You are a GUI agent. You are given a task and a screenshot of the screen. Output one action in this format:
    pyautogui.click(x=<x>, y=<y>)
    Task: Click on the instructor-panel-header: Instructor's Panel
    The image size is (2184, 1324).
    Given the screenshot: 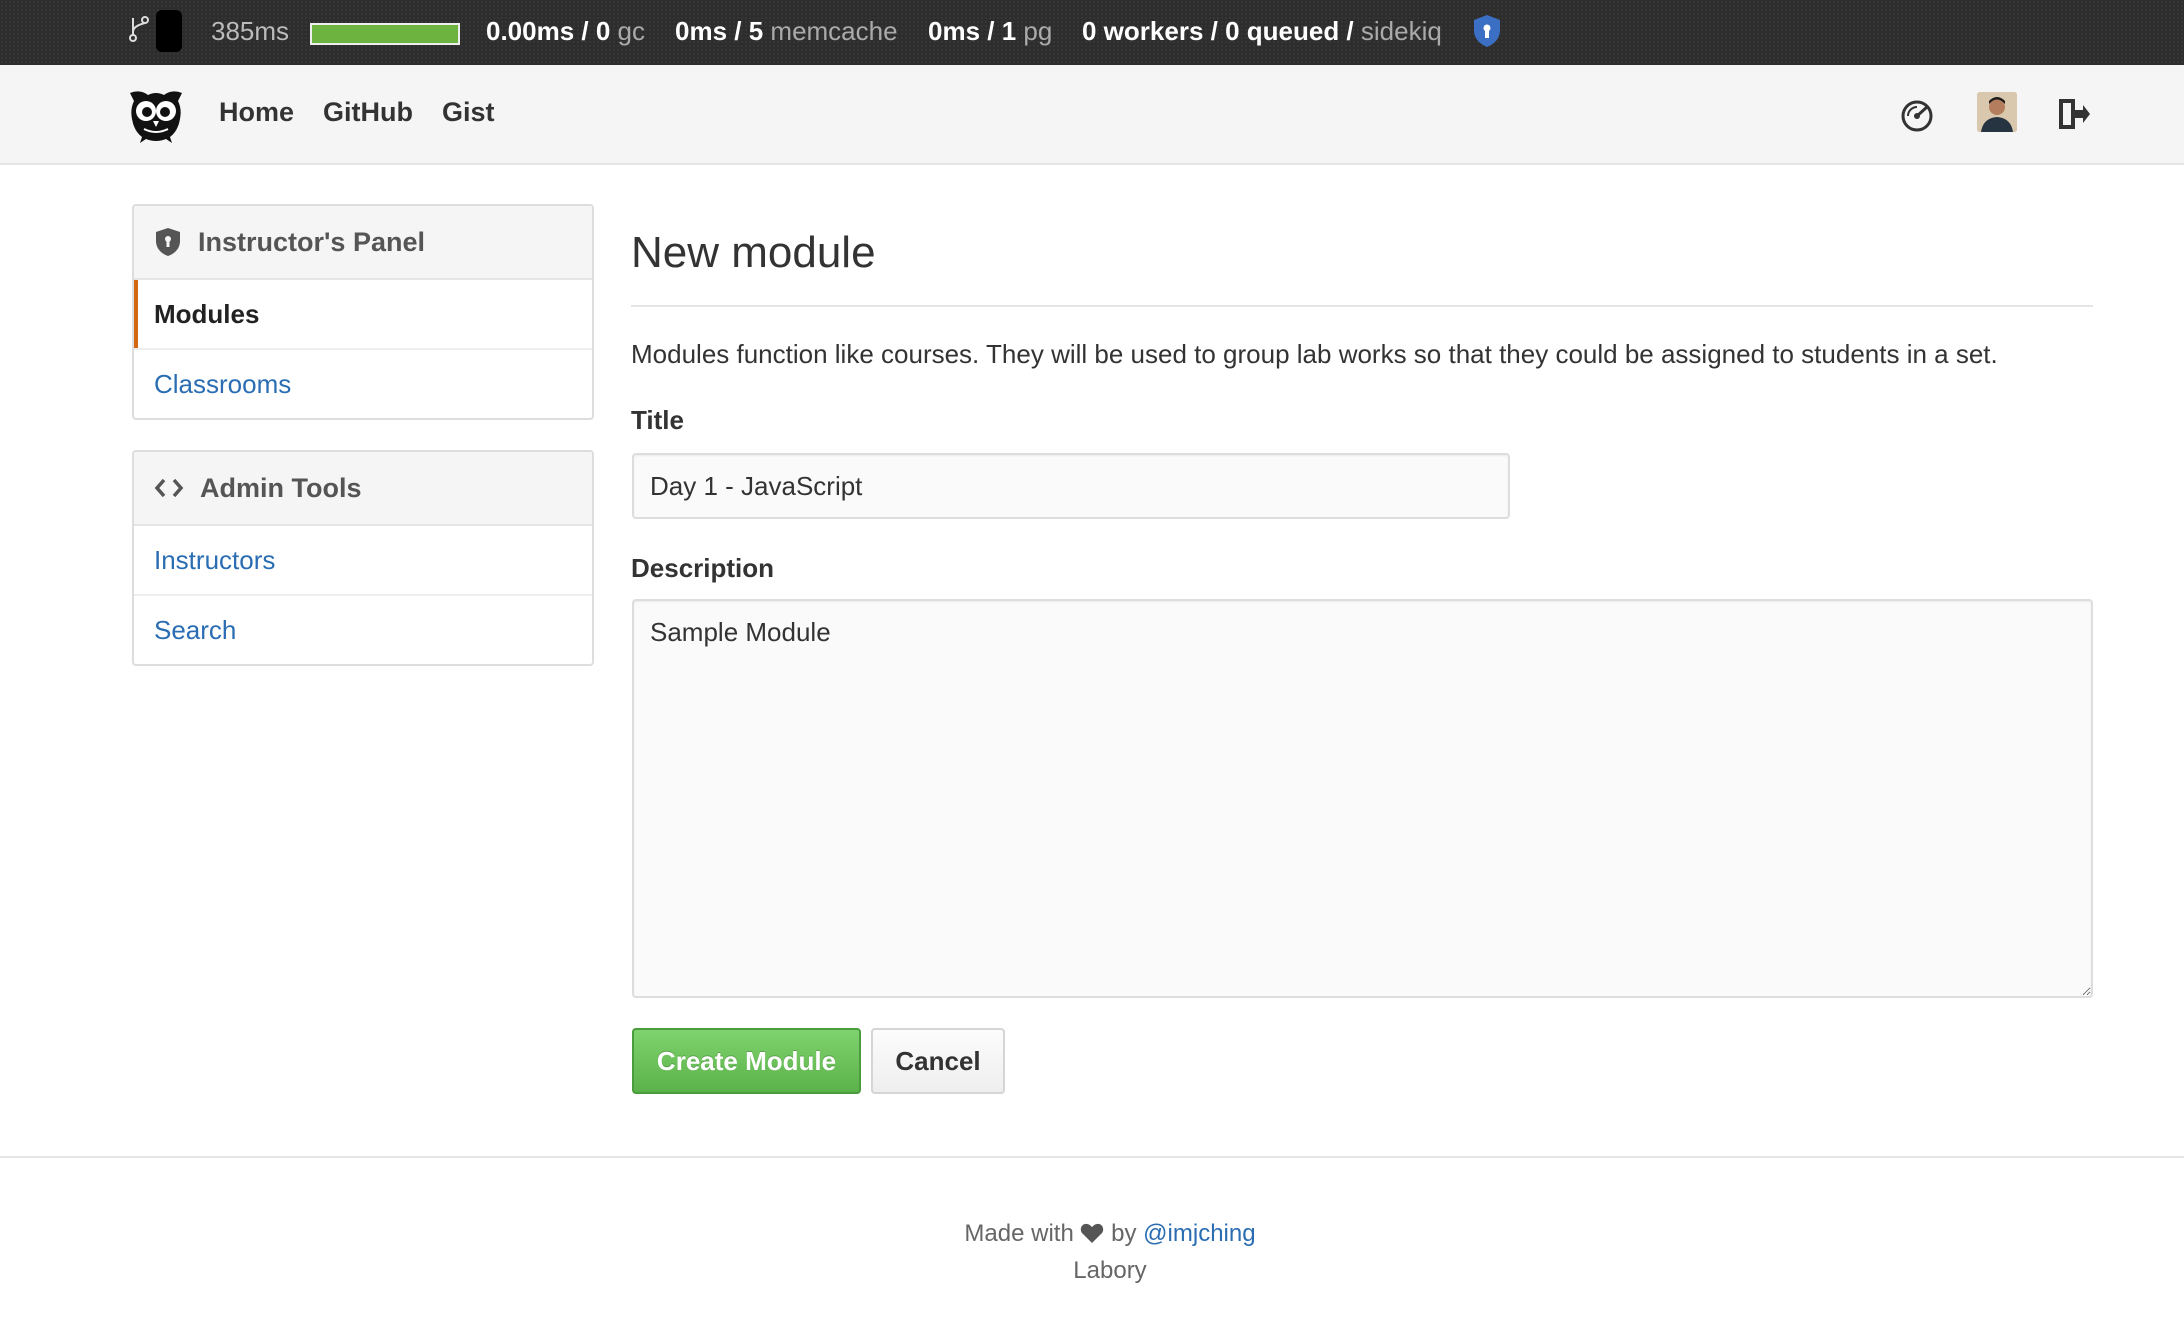 What is the action you would take?
    pyautogui.click(x=363, y=243)
    